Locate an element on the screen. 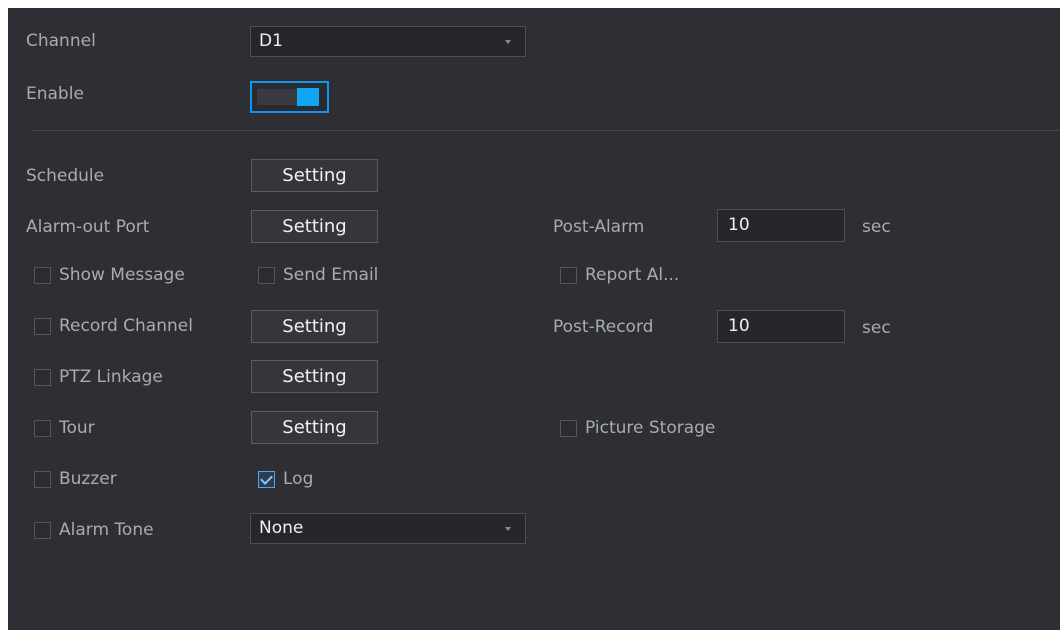 This screenshot has height=630, width=1060. channel-dropdown: D1 is located at coordinates (388, 41).